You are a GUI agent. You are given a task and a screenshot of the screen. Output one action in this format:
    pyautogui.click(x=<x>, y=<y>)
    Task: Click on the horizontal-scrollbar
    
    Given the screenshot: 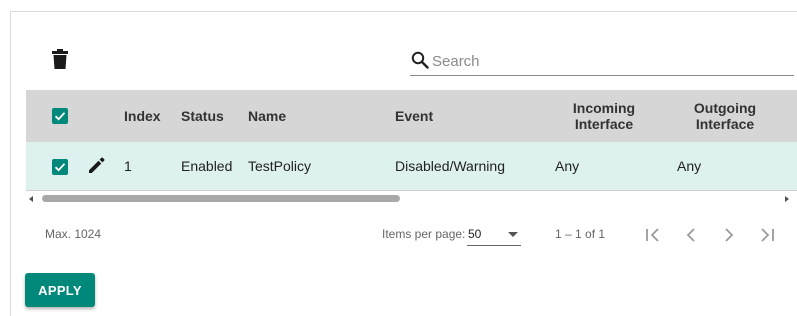 What is the action you would take?
    pyautogui.click(x=411, y=199)
    